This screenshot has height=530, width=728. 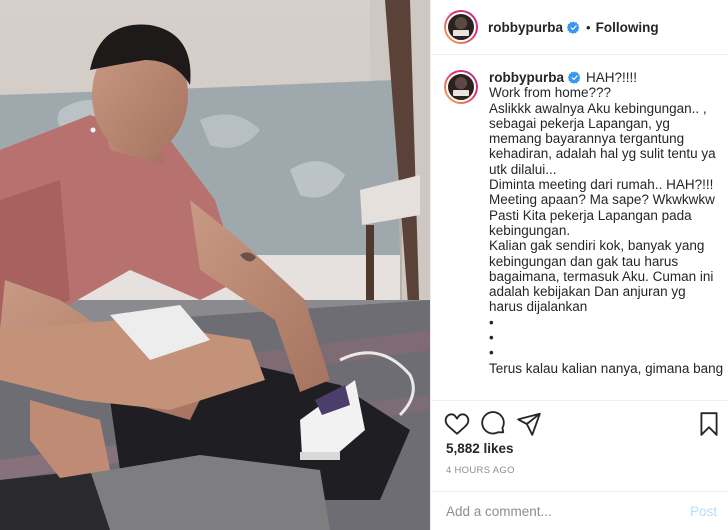 I want to click on caption-line: adalah kebijakan Dan anjuran yg, so click(x=587, y=292).